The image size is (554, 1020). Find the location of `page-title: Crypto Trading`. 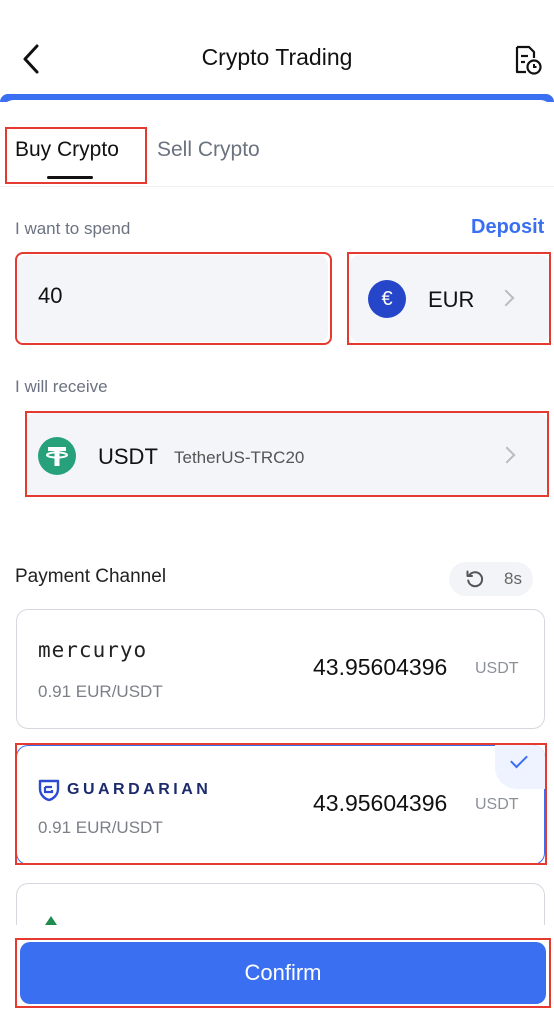

page-title: Crypto Trading is located at coordinates (277, 57).